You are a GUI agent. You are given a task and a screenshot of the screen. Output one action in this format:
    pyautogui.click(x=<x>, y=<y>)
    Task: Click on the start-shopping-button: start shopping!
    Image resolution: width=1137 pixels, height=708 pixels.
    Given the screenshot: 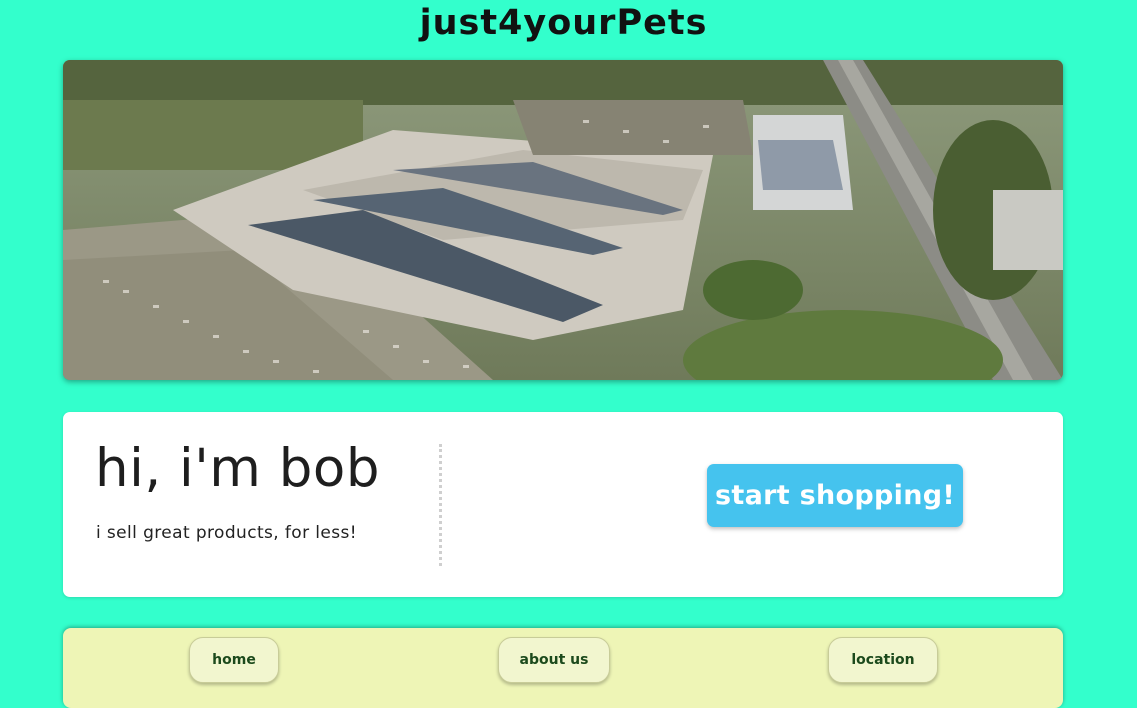 What is the action you would take?
    pyautogui.click(x=835, y=495)
    